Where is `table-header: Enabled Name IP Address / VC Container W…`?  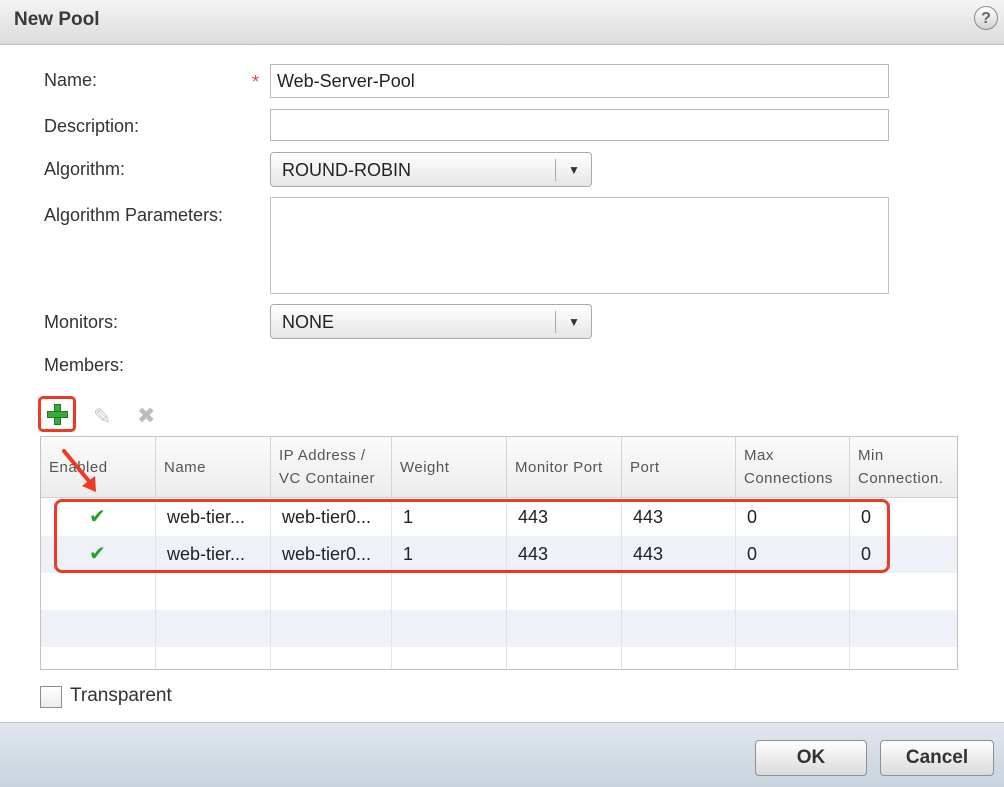 table-header: Enabled Name IP Address / VC Container W… is located at coordinates (499, 467).